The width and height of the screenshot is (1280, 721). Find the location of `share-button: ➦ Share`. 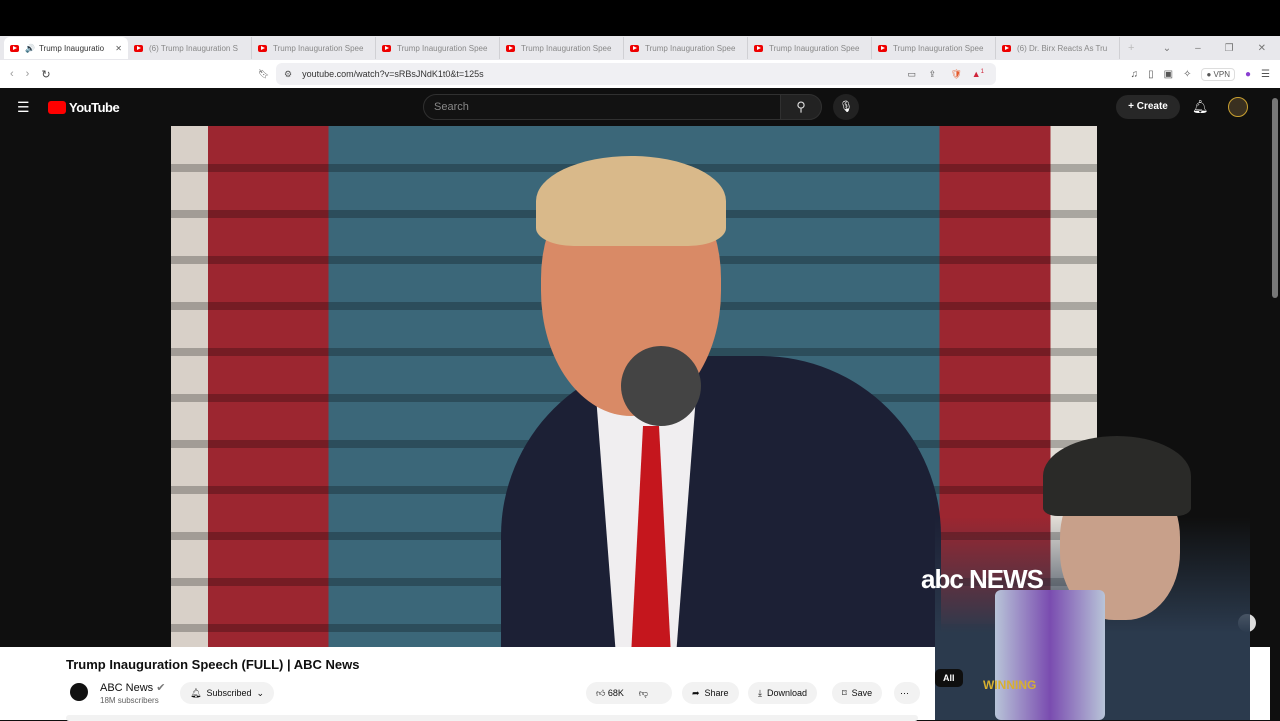

share-button: ➦ Share is located at coordinates (710, 693).